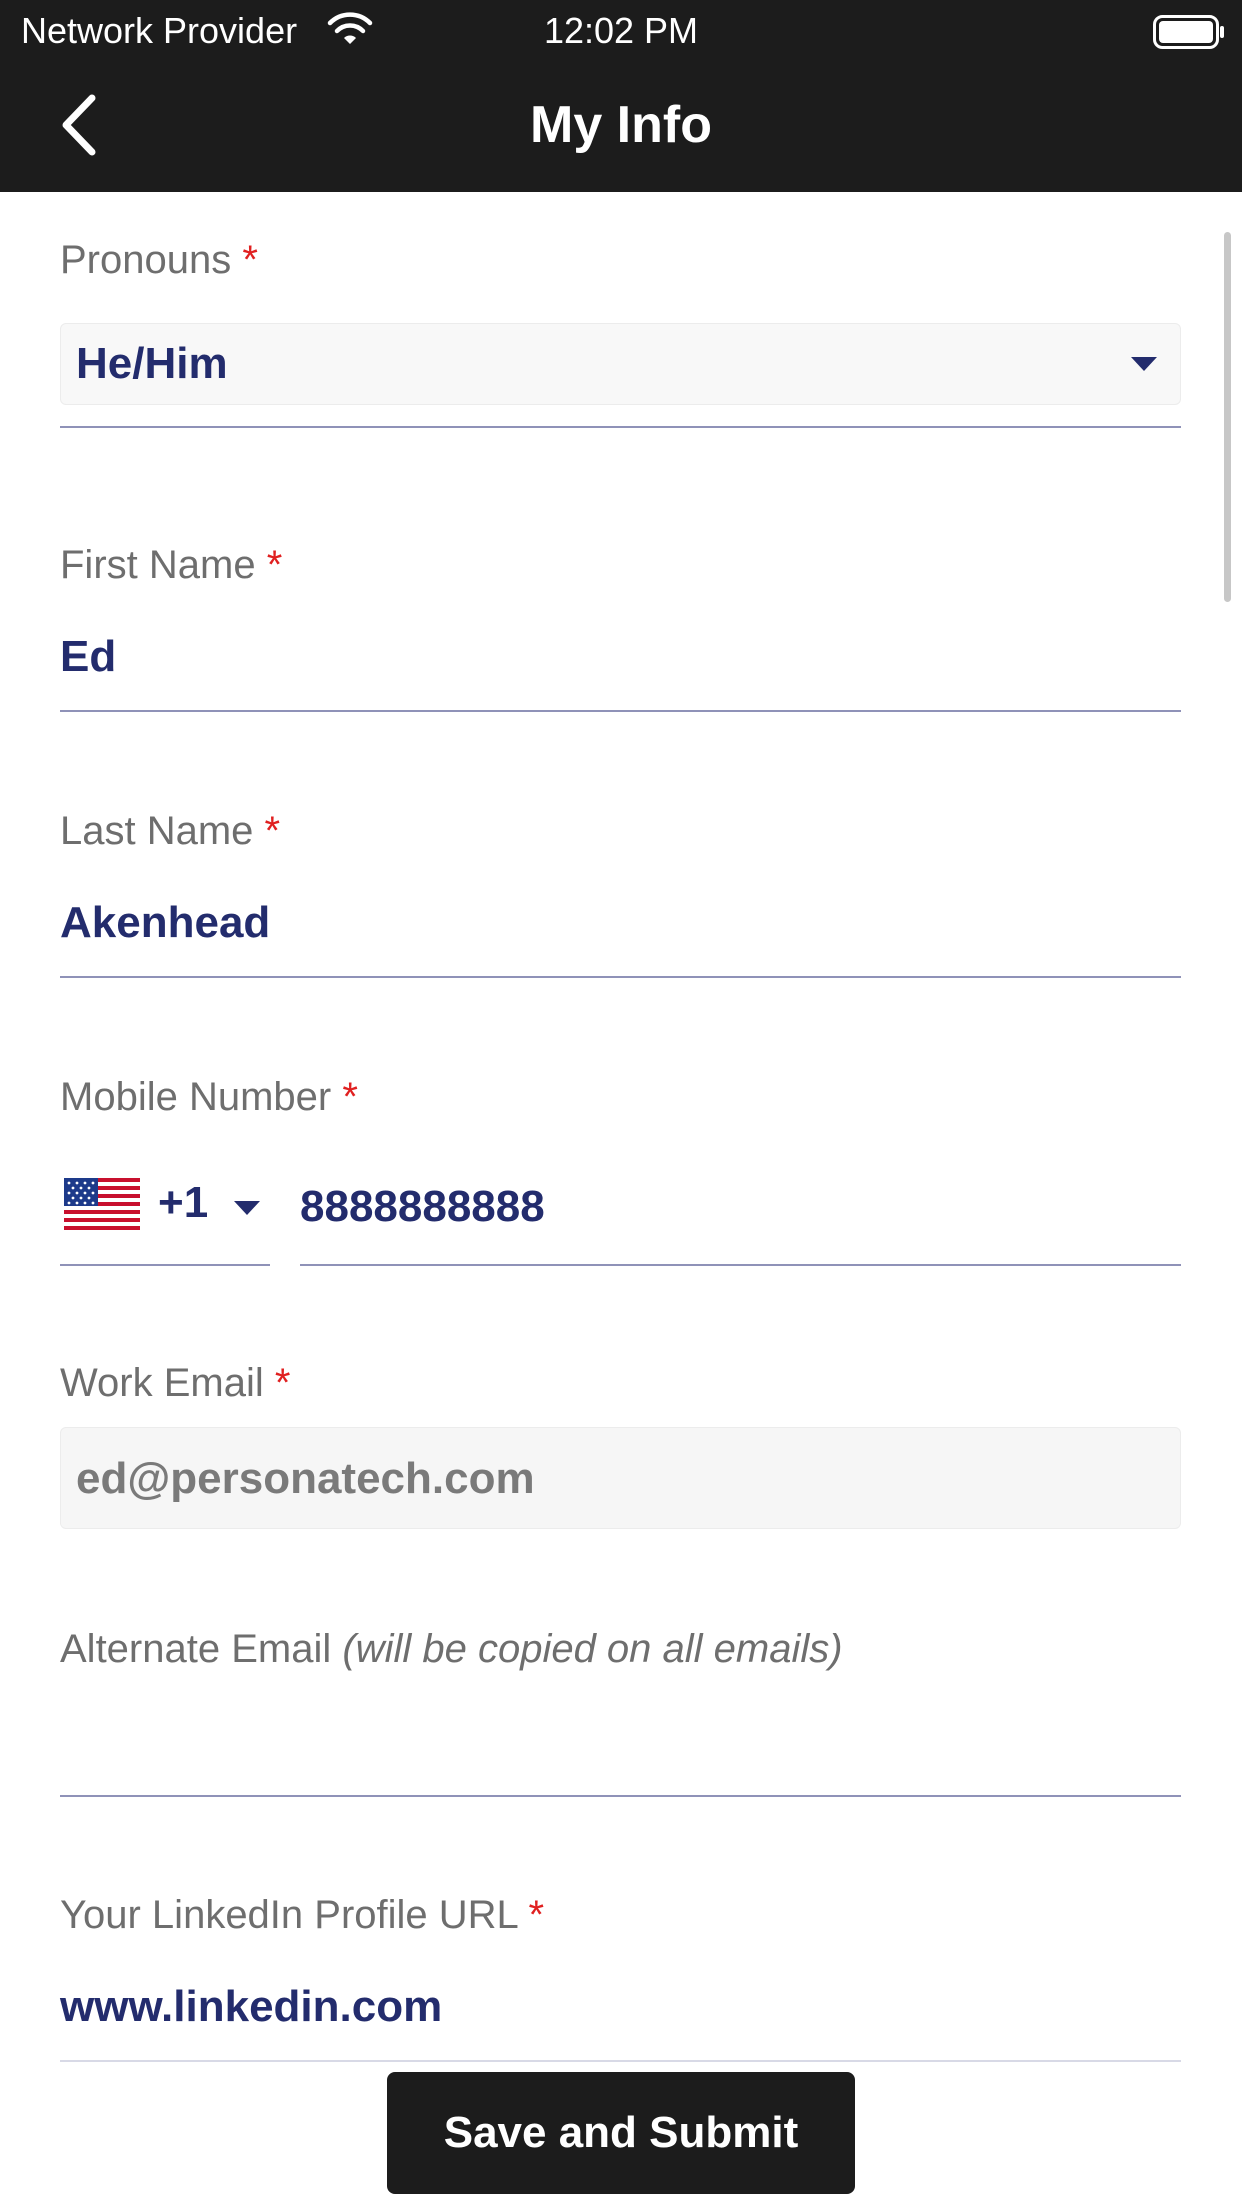  I want to click on last-name-label: Last Name *, so click(170, 831).